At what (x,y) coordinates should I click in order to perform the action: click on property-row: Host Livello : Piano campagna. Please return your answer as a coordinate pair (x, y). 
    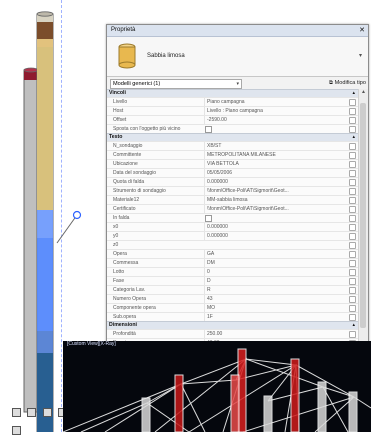
    Looking at the image, I should click on (232, 110).